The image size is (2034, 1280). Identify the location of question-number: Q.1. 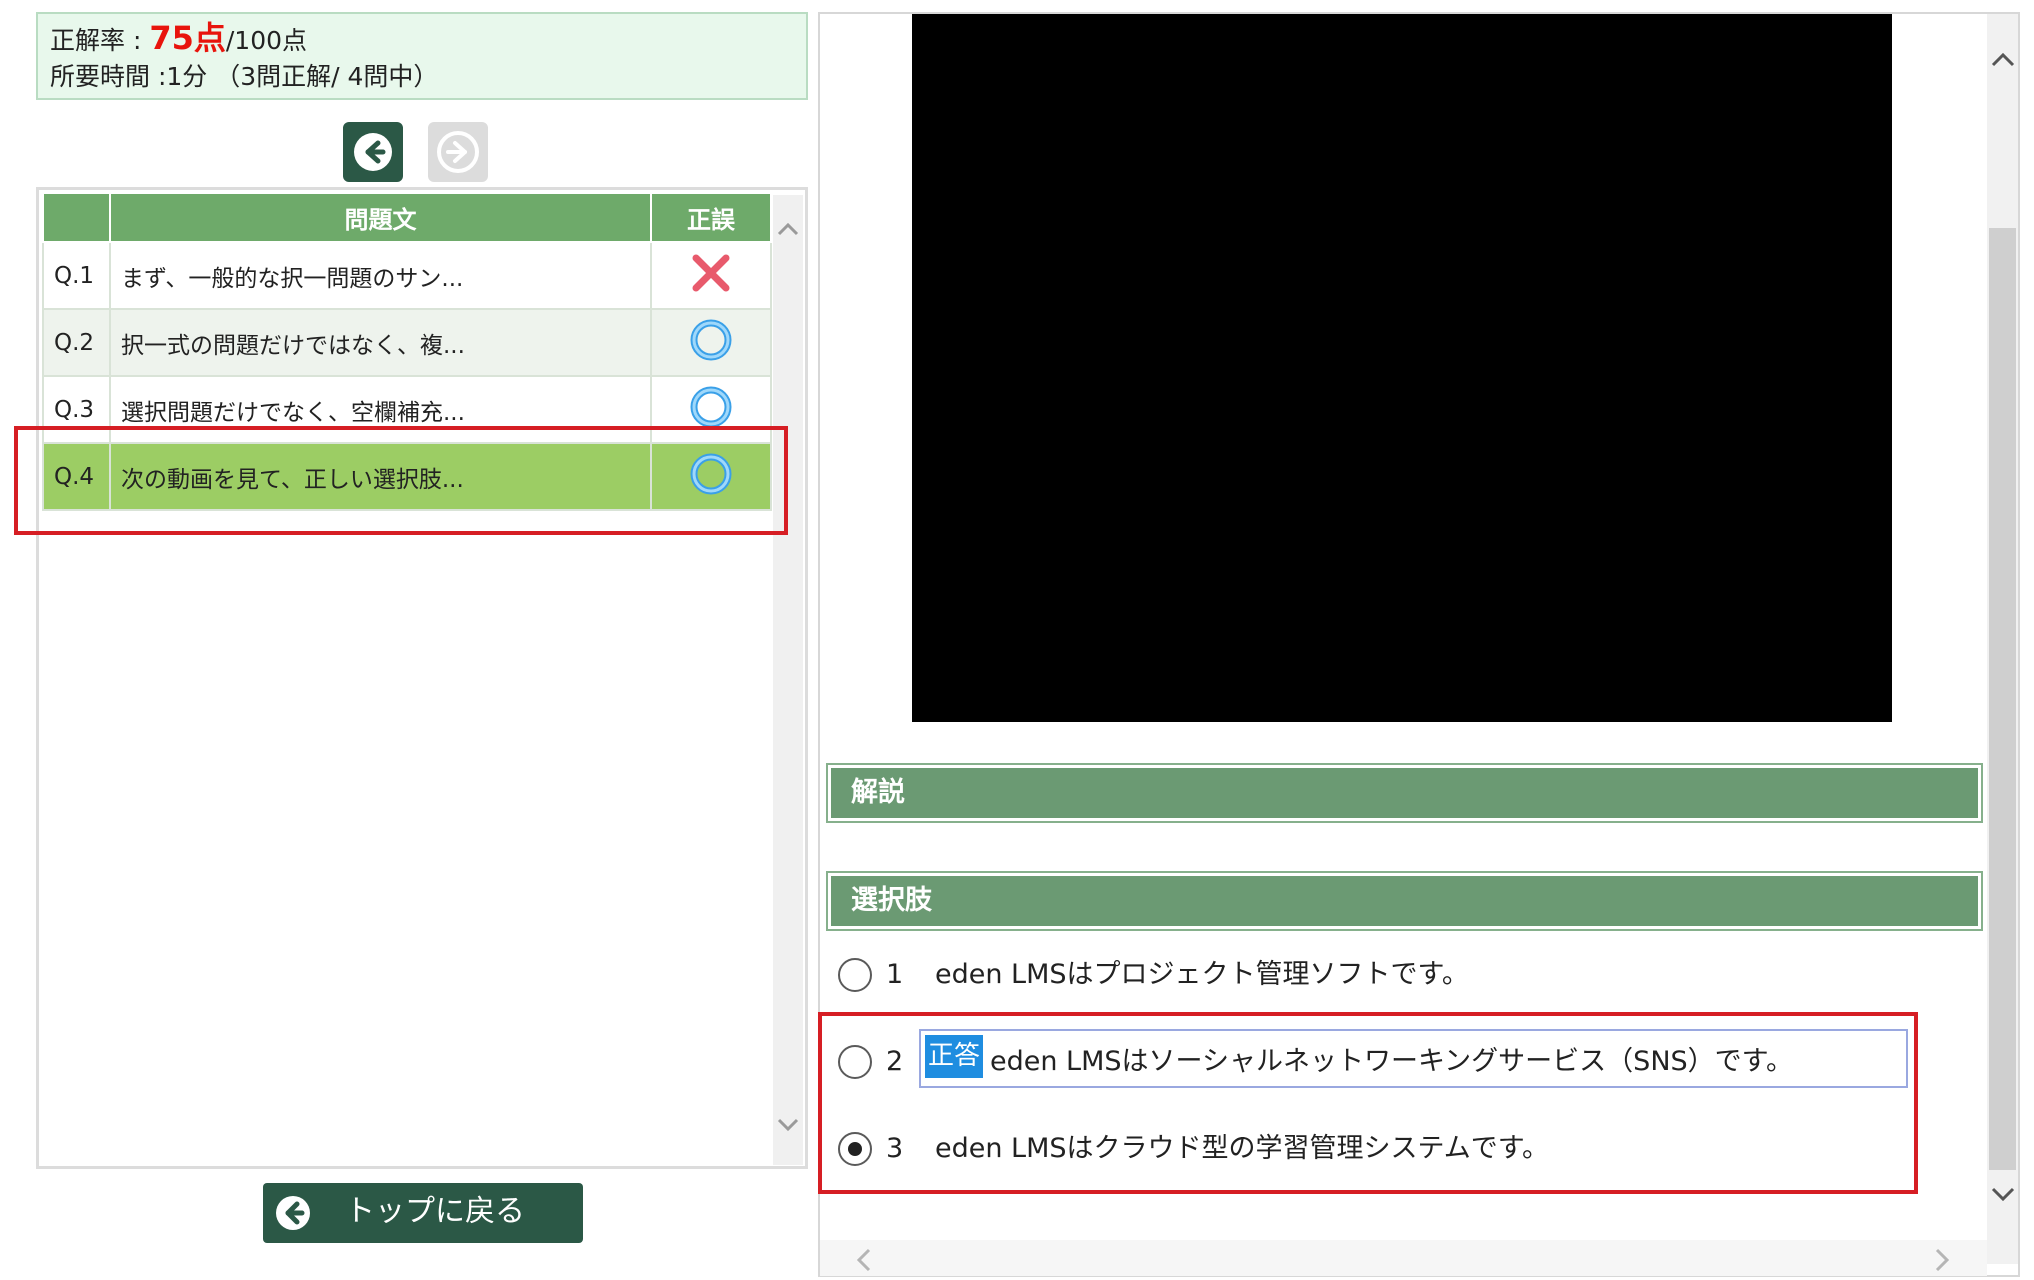
(76, 275).